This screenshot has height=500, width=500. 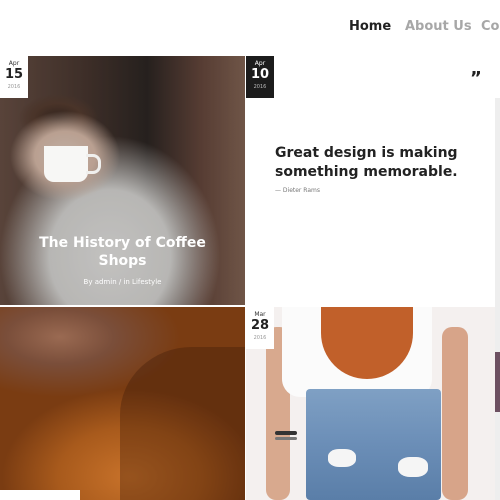 I want to click on quote-icon: ”, so click(x=476, y=78).